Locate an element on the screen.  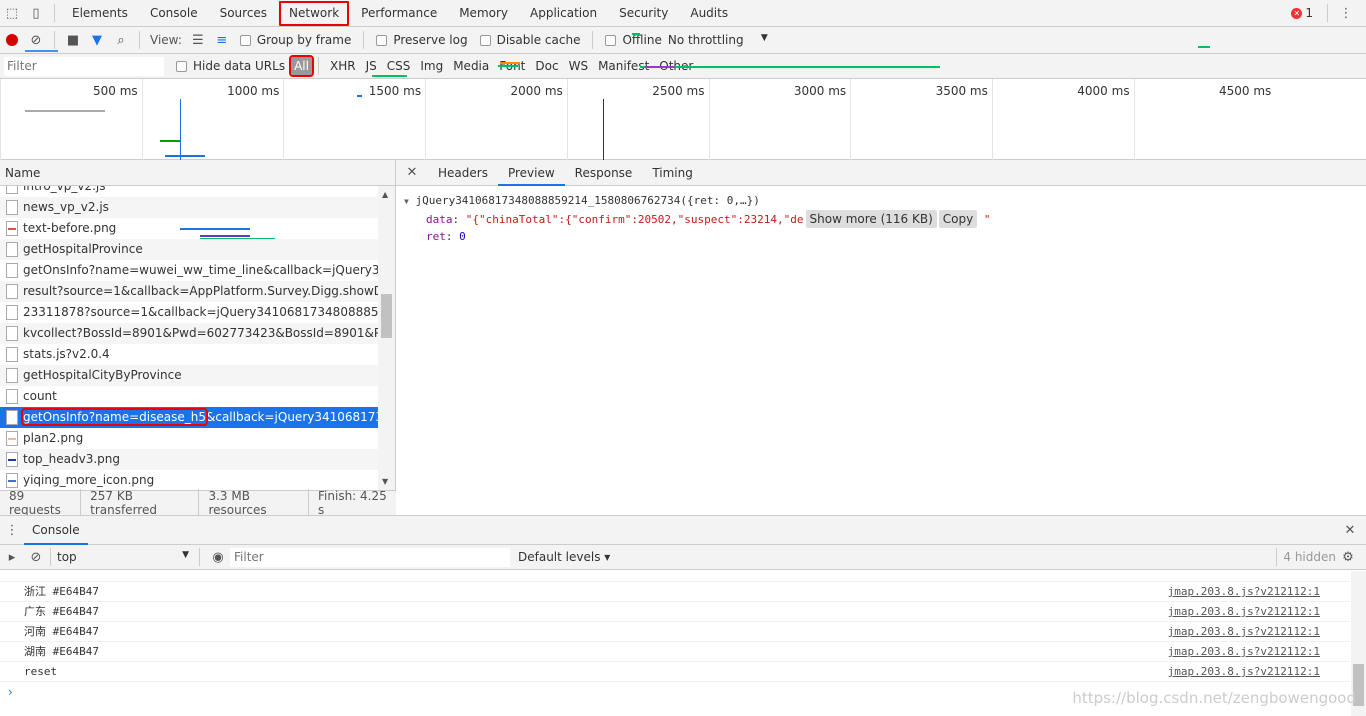
request-row: getHospitalProvince is located at coordinates (189, 249).